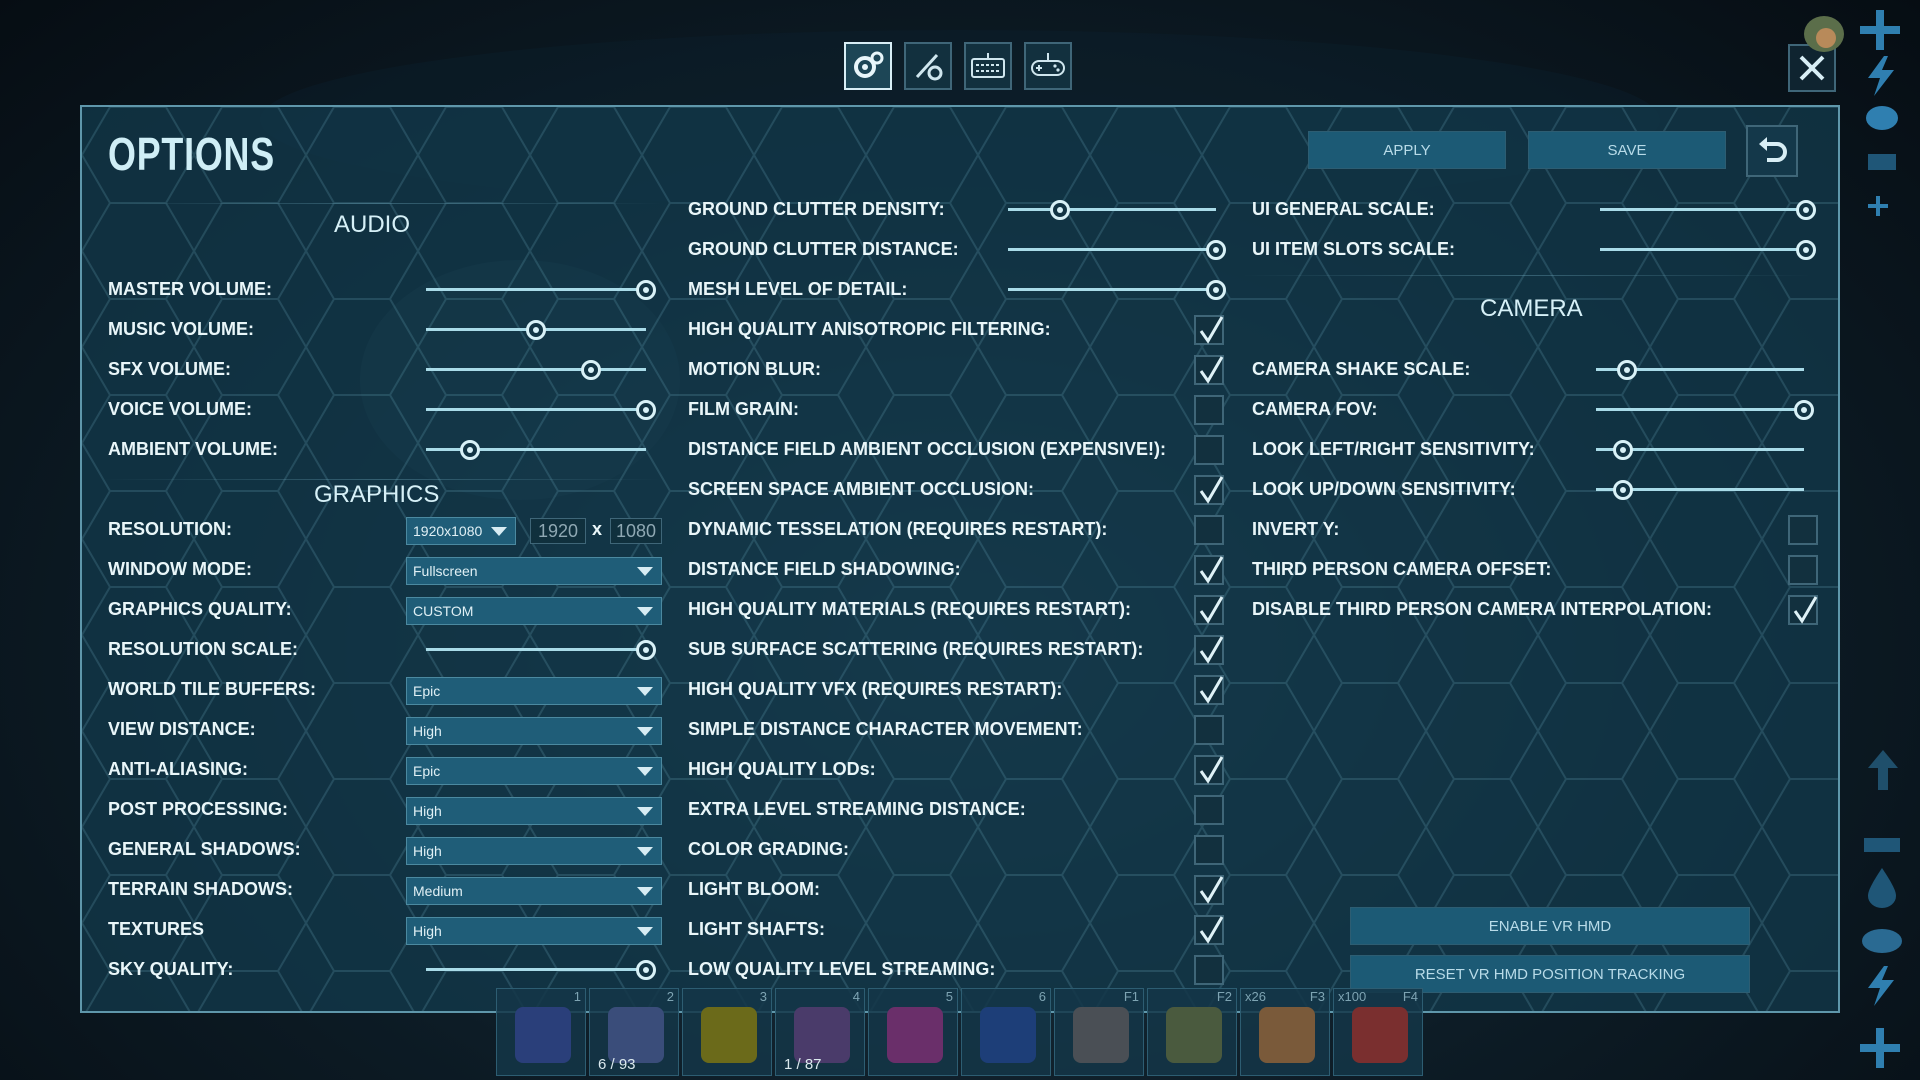 This screenshot has width=1920, height=1080. Describe the element at coordinates (534, 571) in the screenshot. I see `window-mode-dropdown: Fullscreen` at that location.